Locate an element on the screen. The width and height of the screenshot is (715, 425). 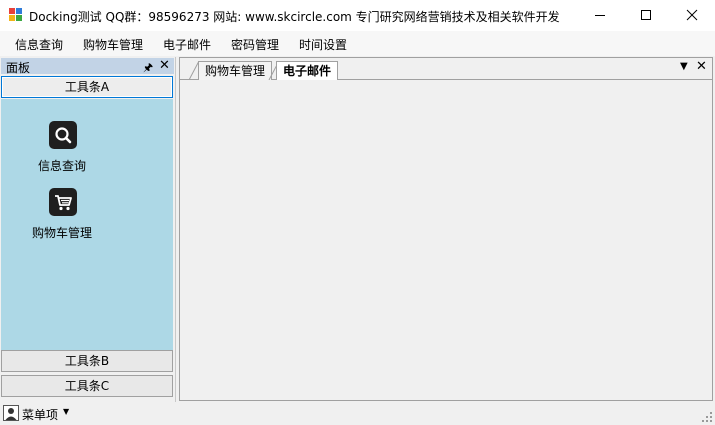
document-close-icon: ✕ is located at coordinates (701, 66).